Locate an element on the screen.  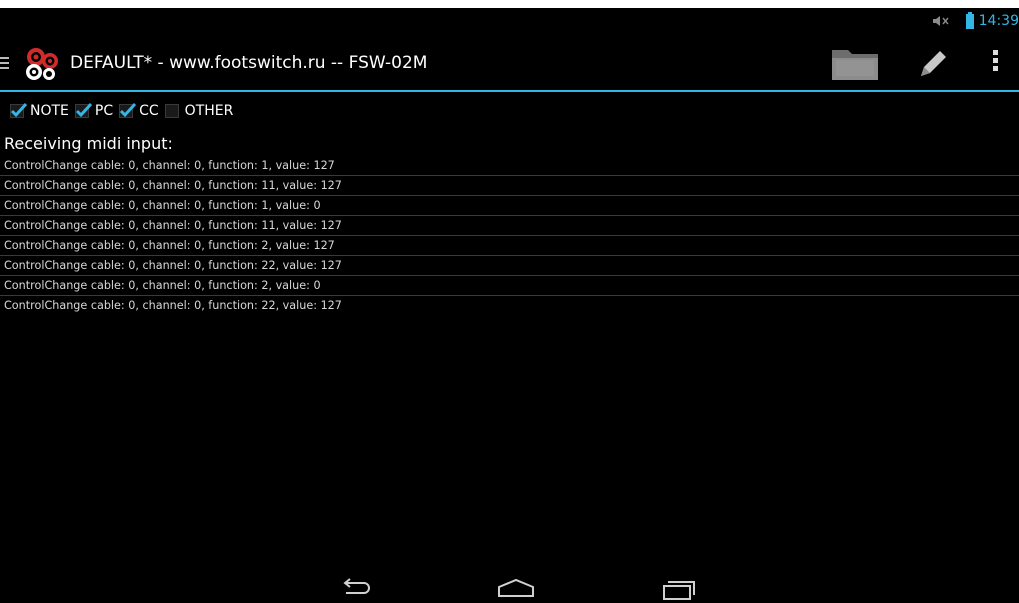
volume-muted-icon is located at coordinates (940, 21).